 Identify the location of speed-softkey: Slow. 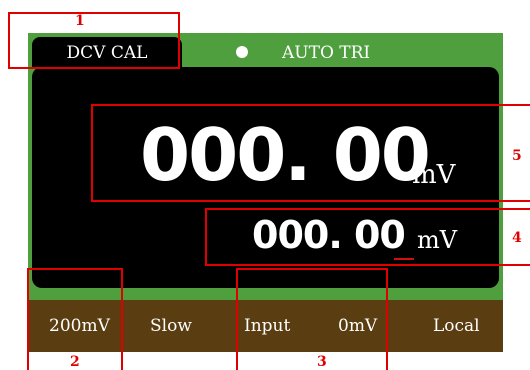
(171, 326).